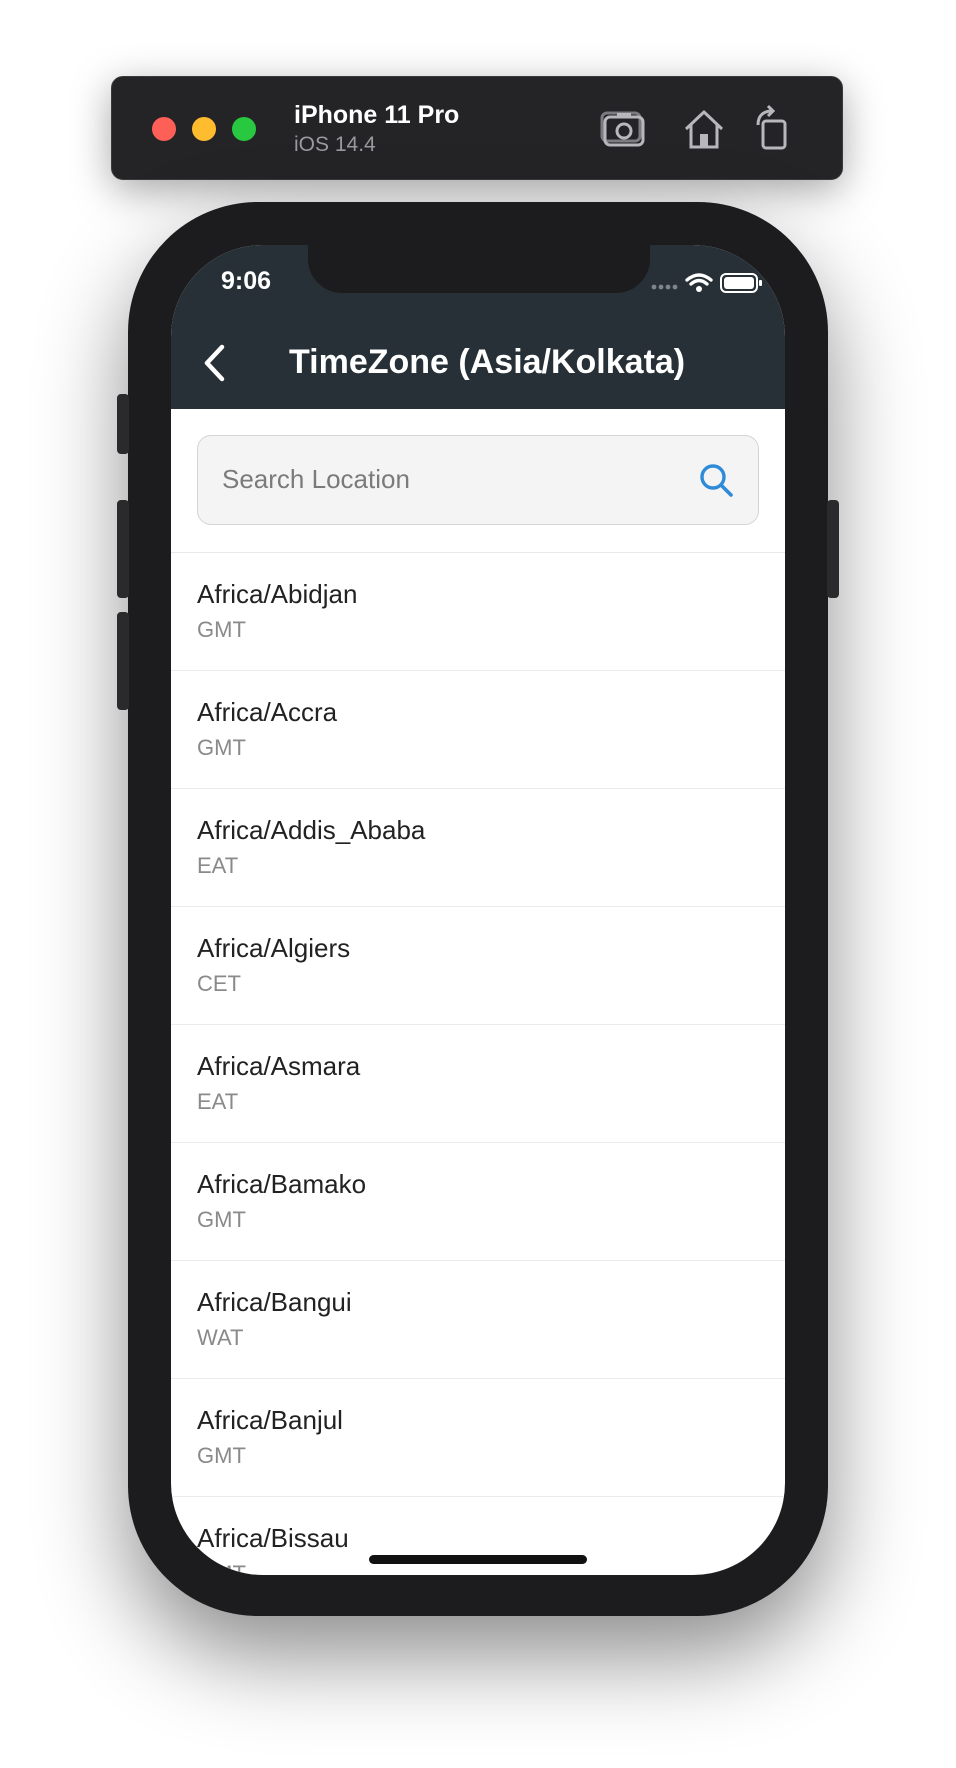  Describe the element at coordinates (164, 129) in the screenshot. I see `close-window-button` at that location.